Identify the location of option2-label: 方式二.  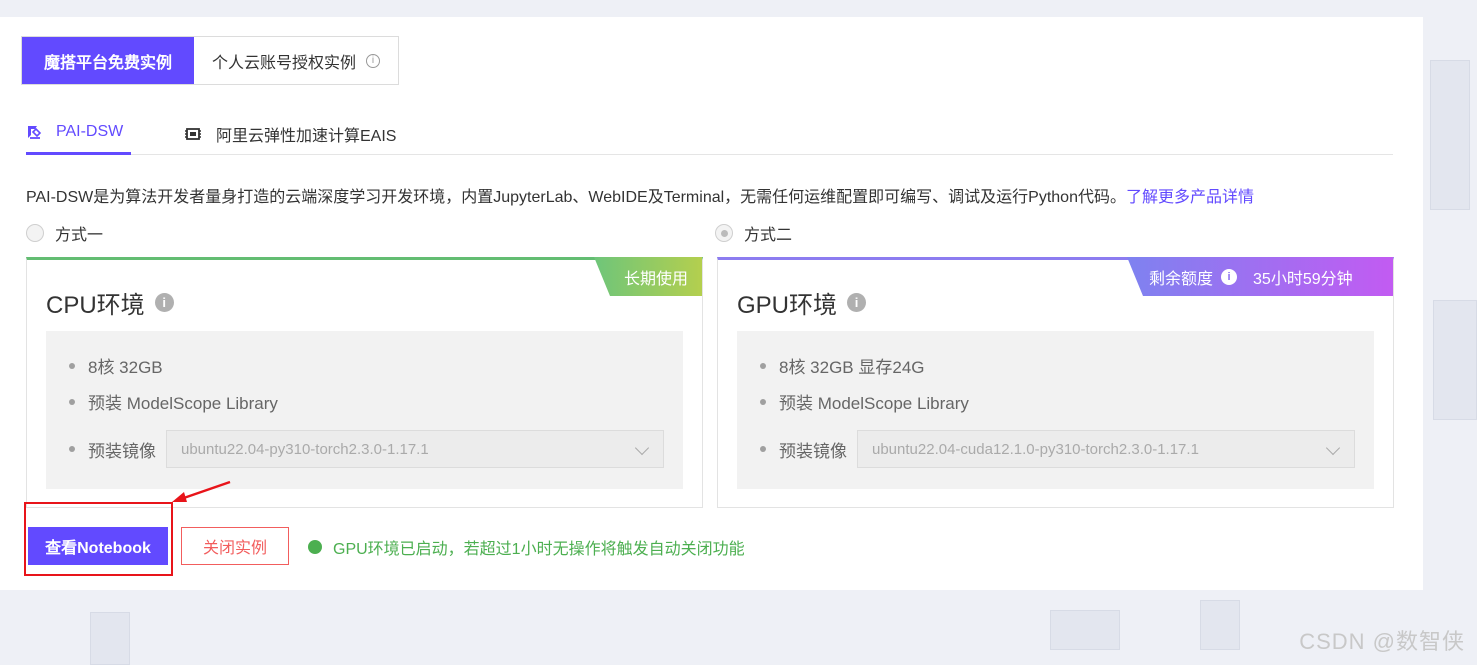
(768, 235).